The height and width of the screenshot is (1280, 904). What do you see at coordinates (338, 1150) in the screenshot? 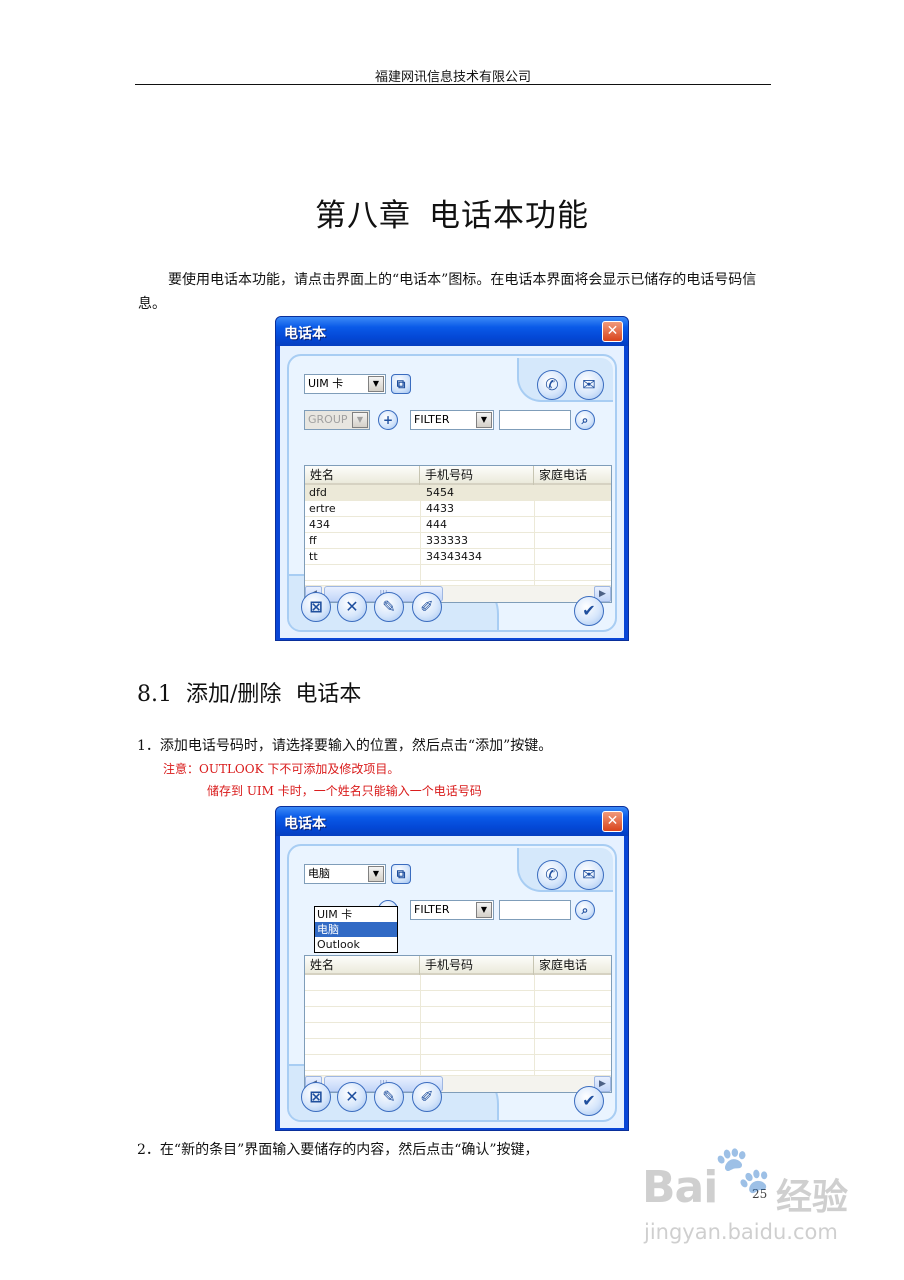
I see `step-2: 2．在“新的条目”界面输入要储存的内容，然后点击“确认”按键，` at bounding box center [338, 1150].